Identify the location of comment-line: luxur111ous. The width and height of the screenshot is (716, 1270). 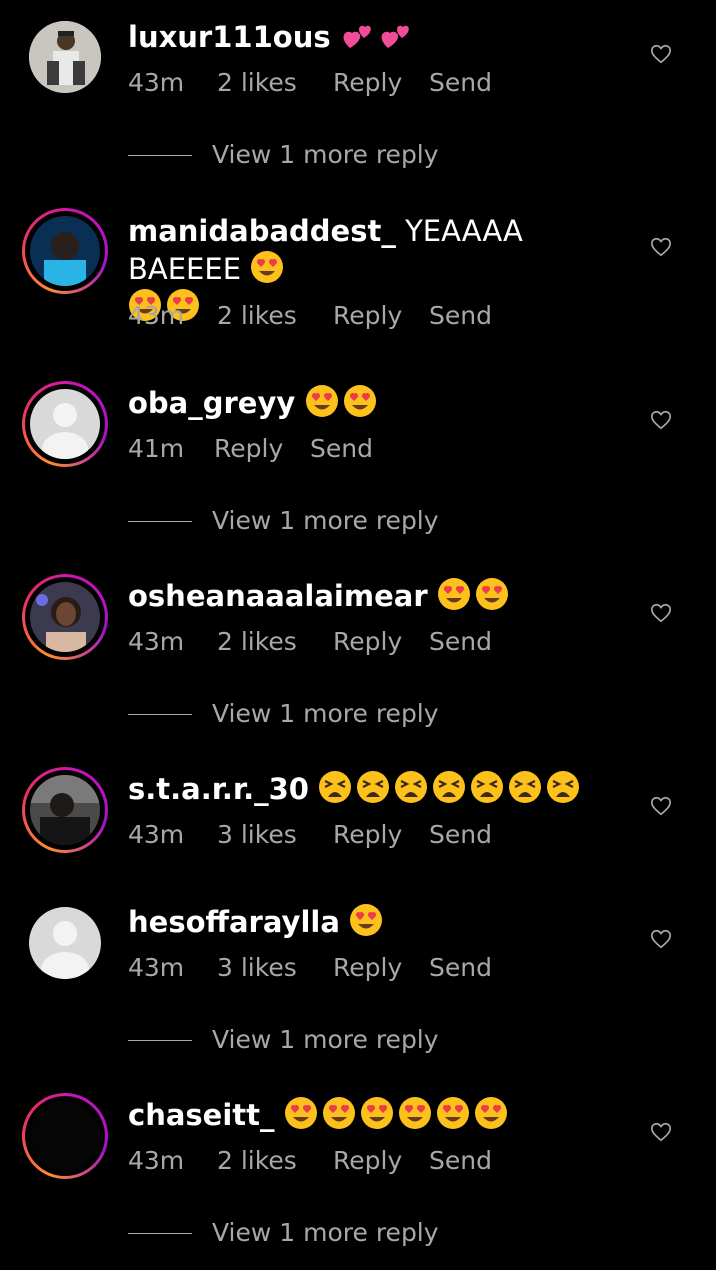
(378, 37).